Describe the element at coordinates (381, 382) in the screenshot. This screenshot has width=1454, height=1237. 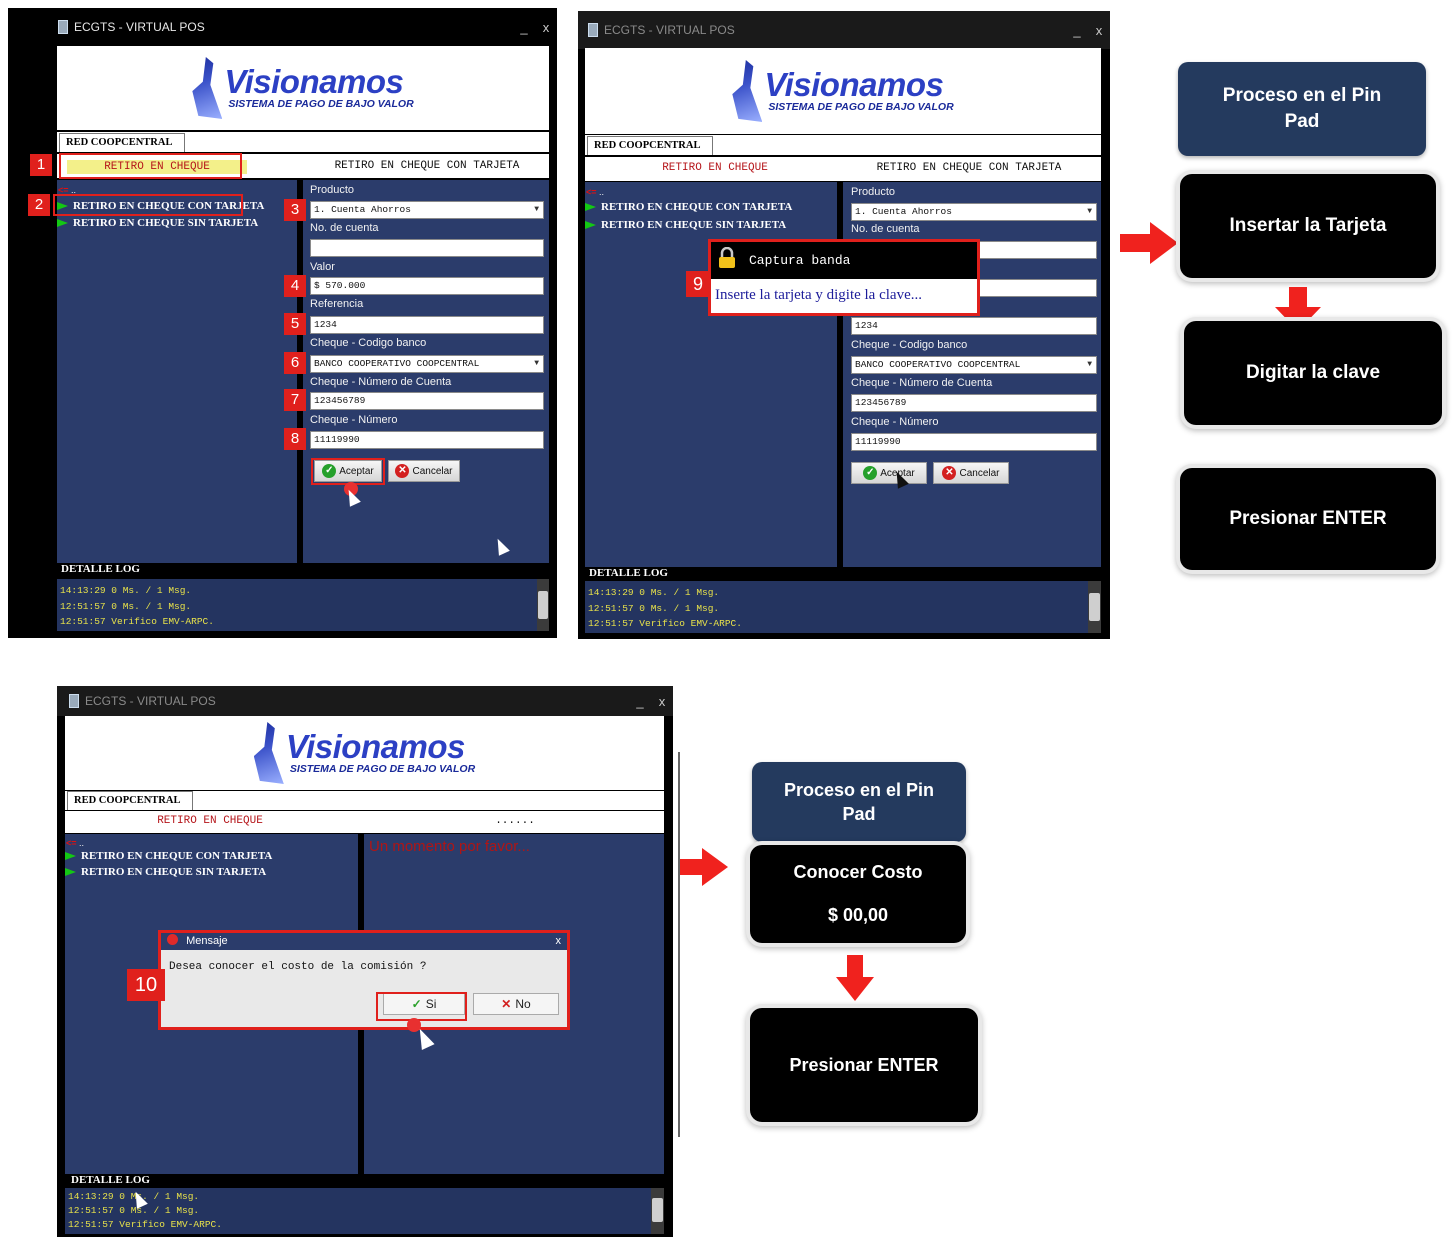
I see `numcuenta-label: Cheque - Número de Cuenta` at that location.